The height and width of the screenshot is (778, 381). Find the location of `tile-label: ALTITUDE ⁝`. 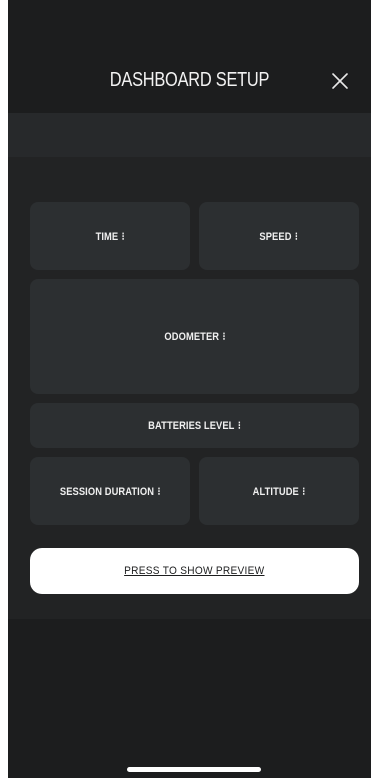

tile-label: ALTITUDE ⁝ is located at coordinates (279, 491).